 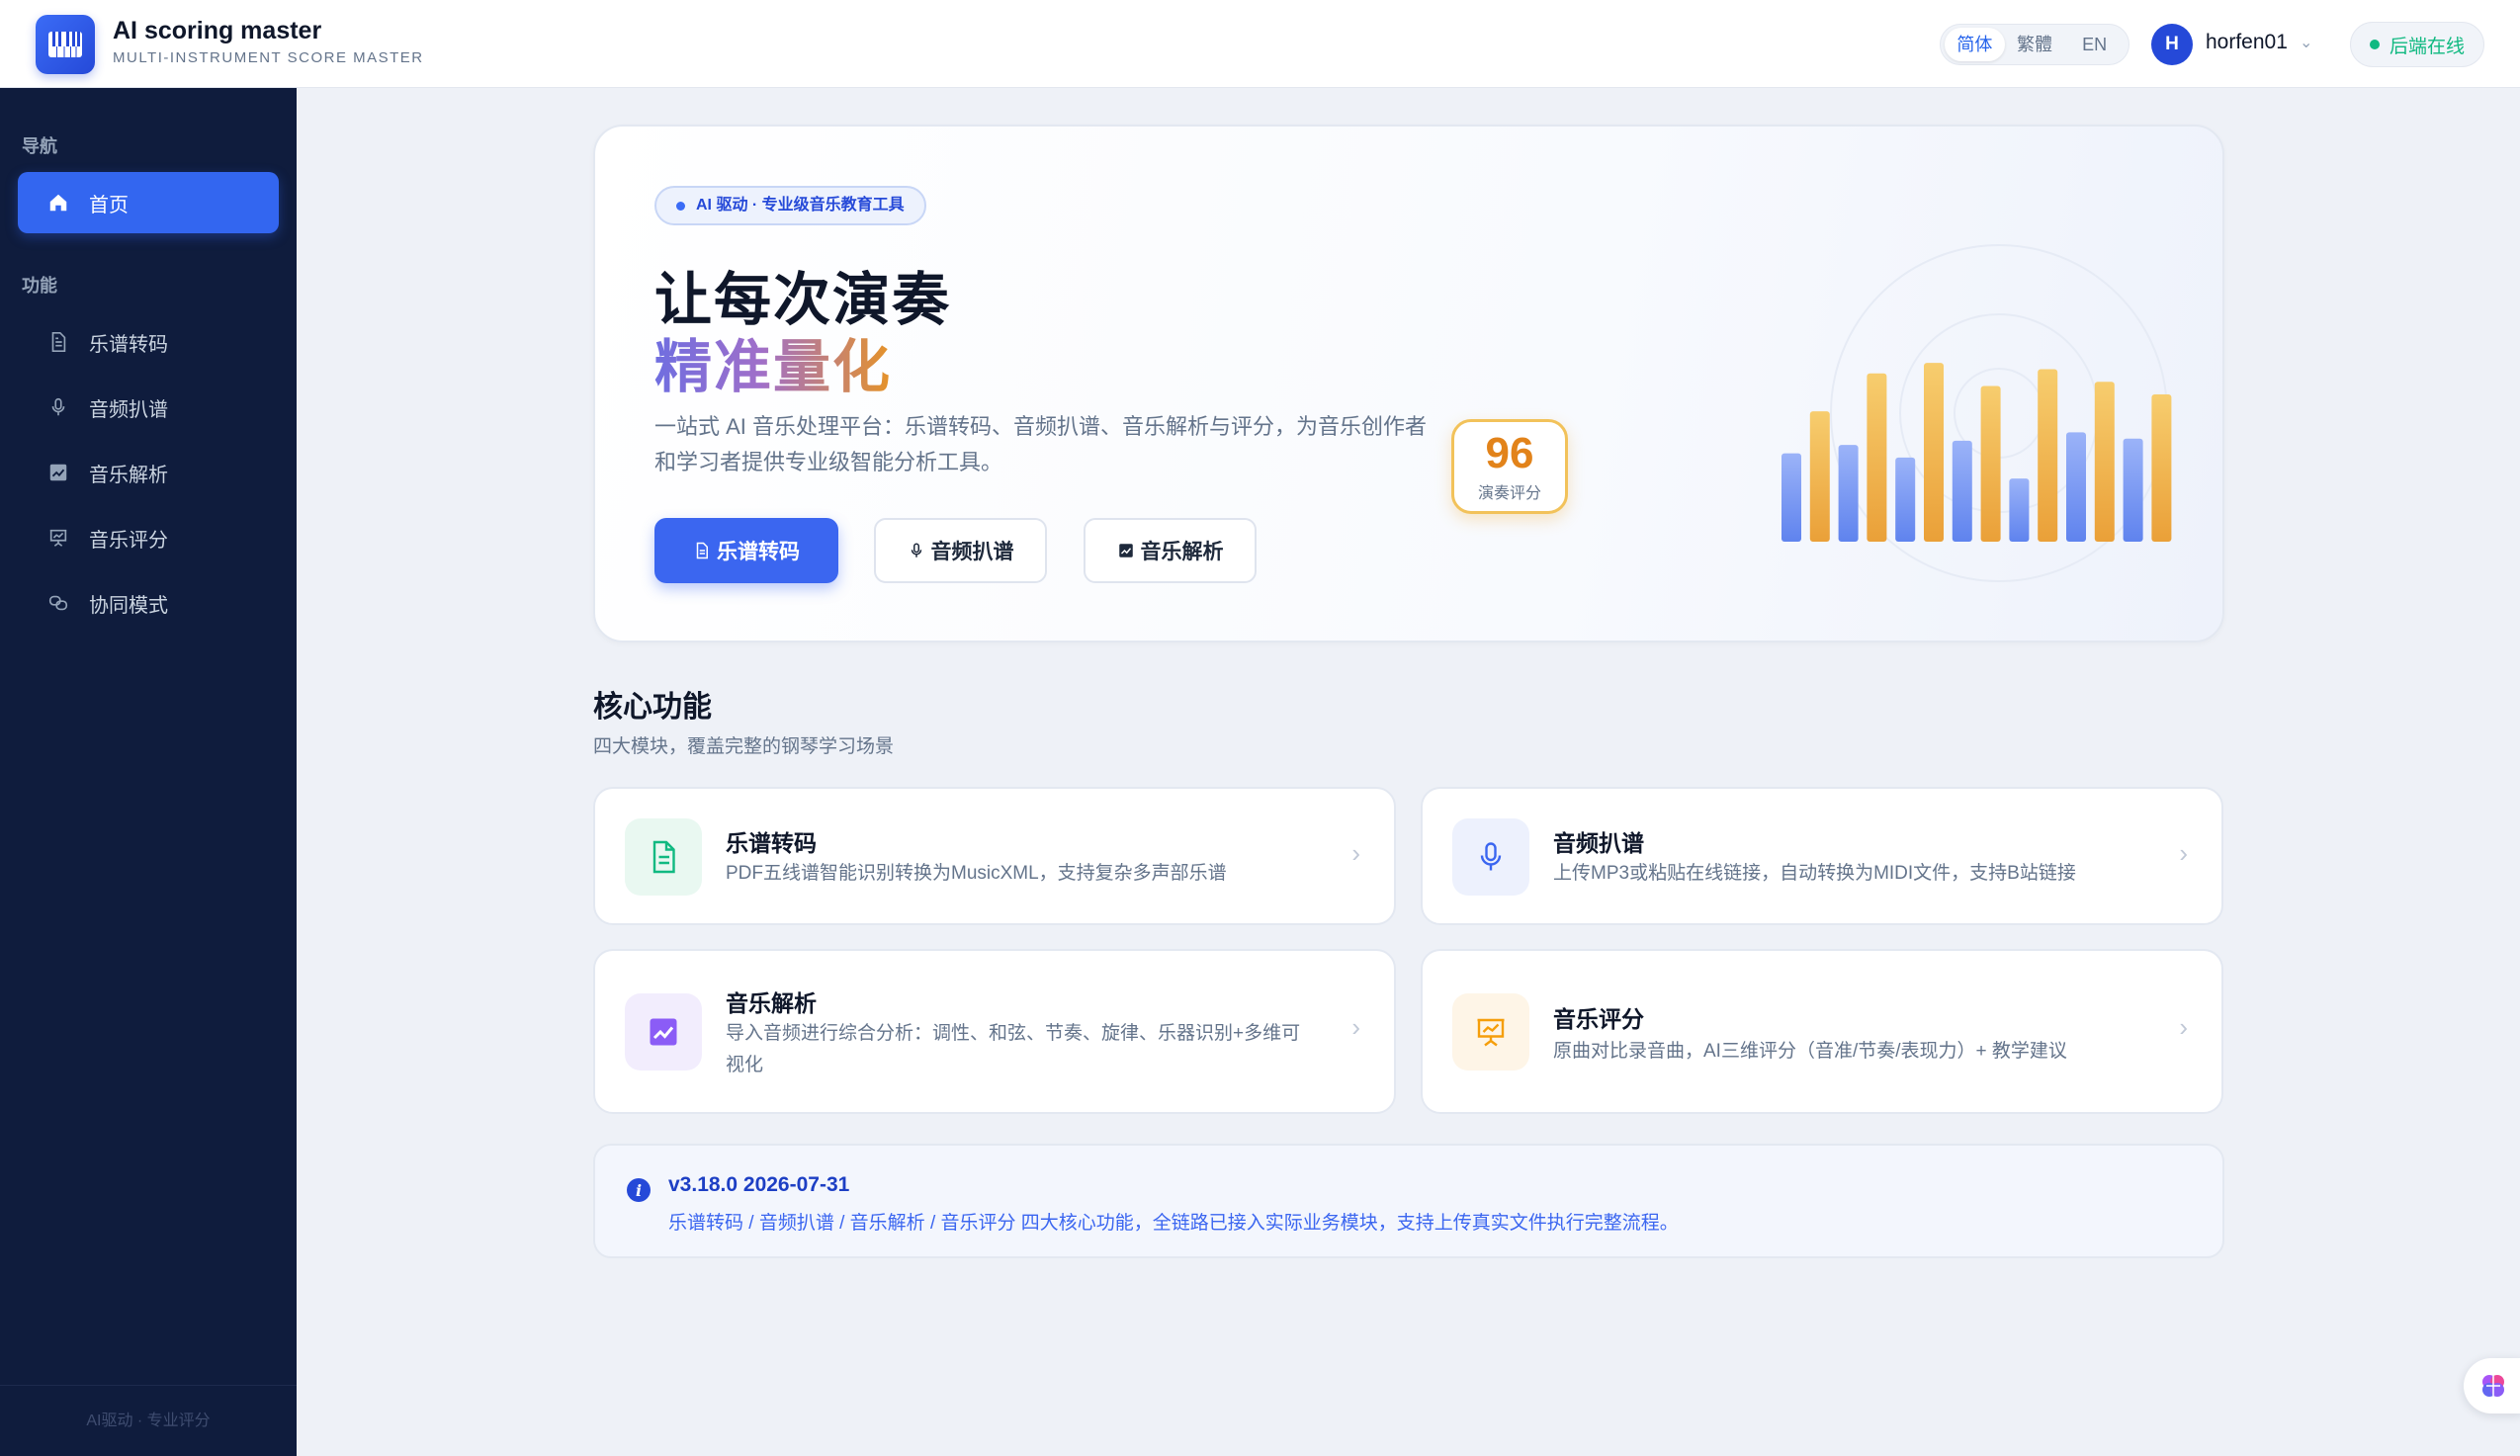 I want to click on piano-logo-icon, so click(x=65, y=44).